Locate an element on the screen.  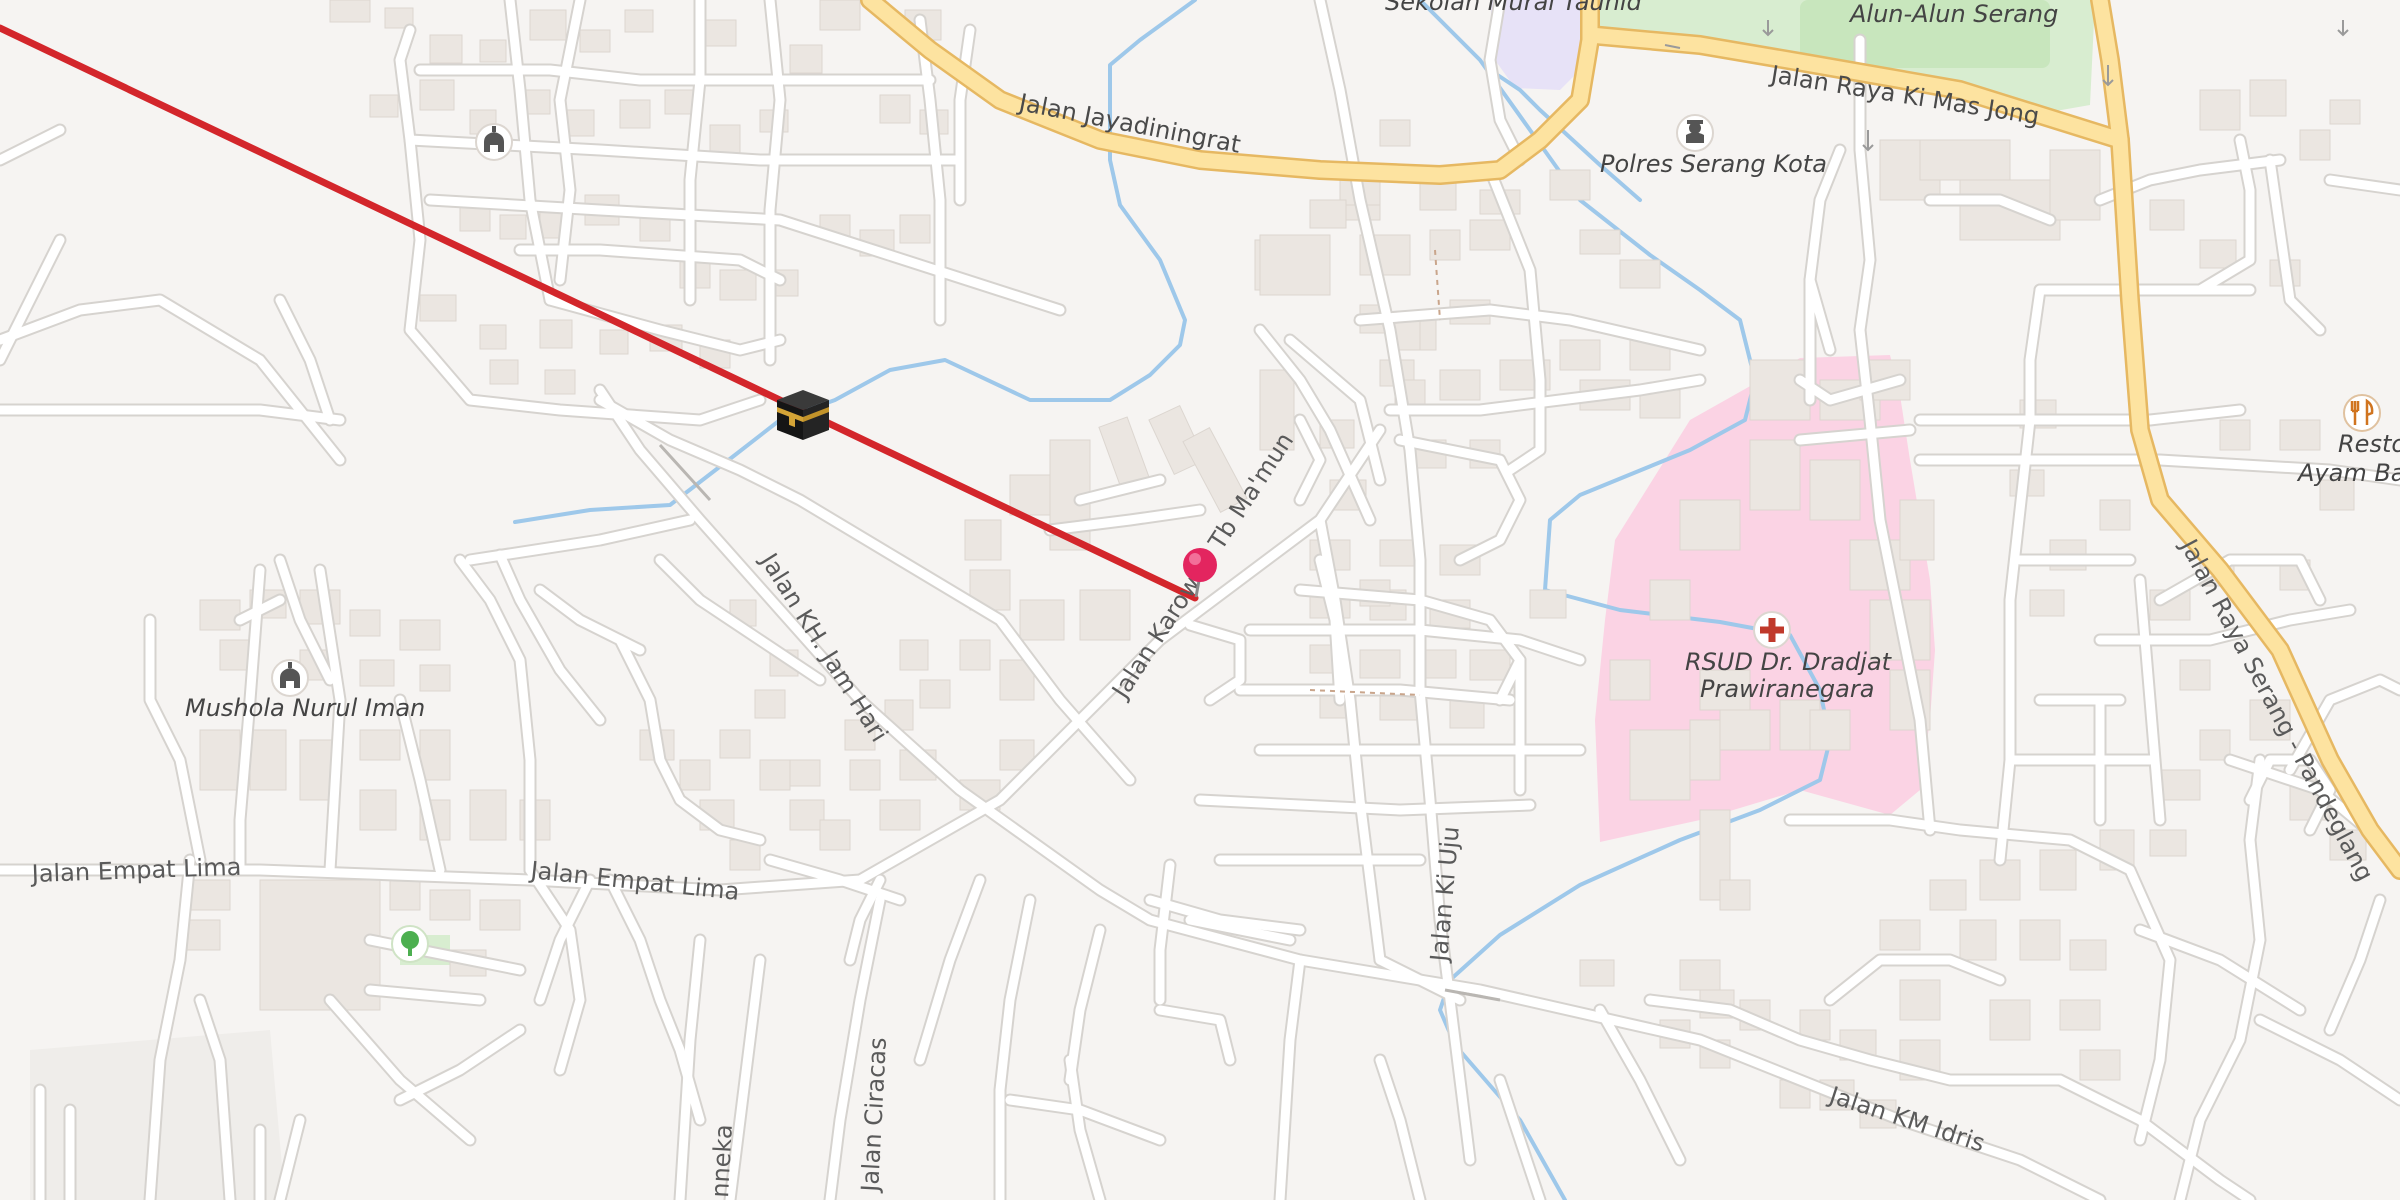
poi-sekolah: Sekolah Murai Tauhid is located at coordinates (1514, 8).